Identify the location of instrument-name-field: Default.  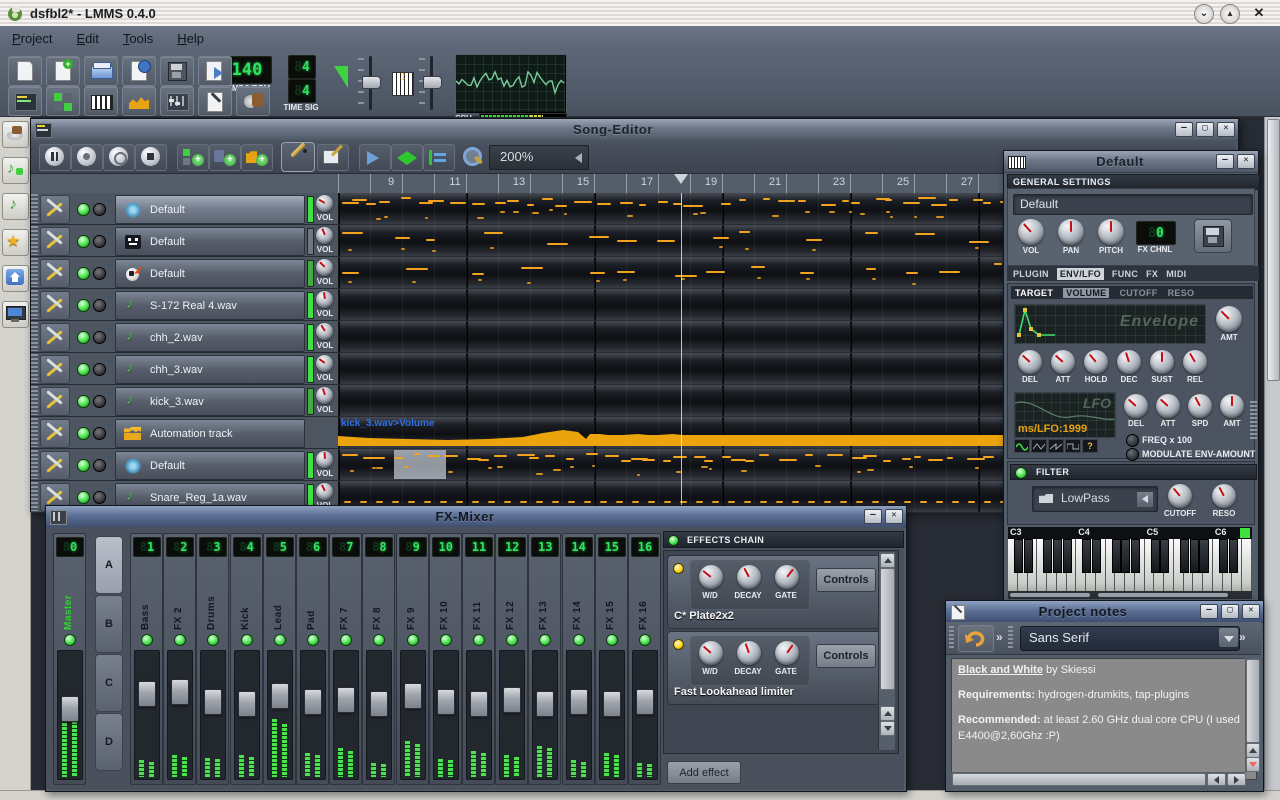
(1133, 204).